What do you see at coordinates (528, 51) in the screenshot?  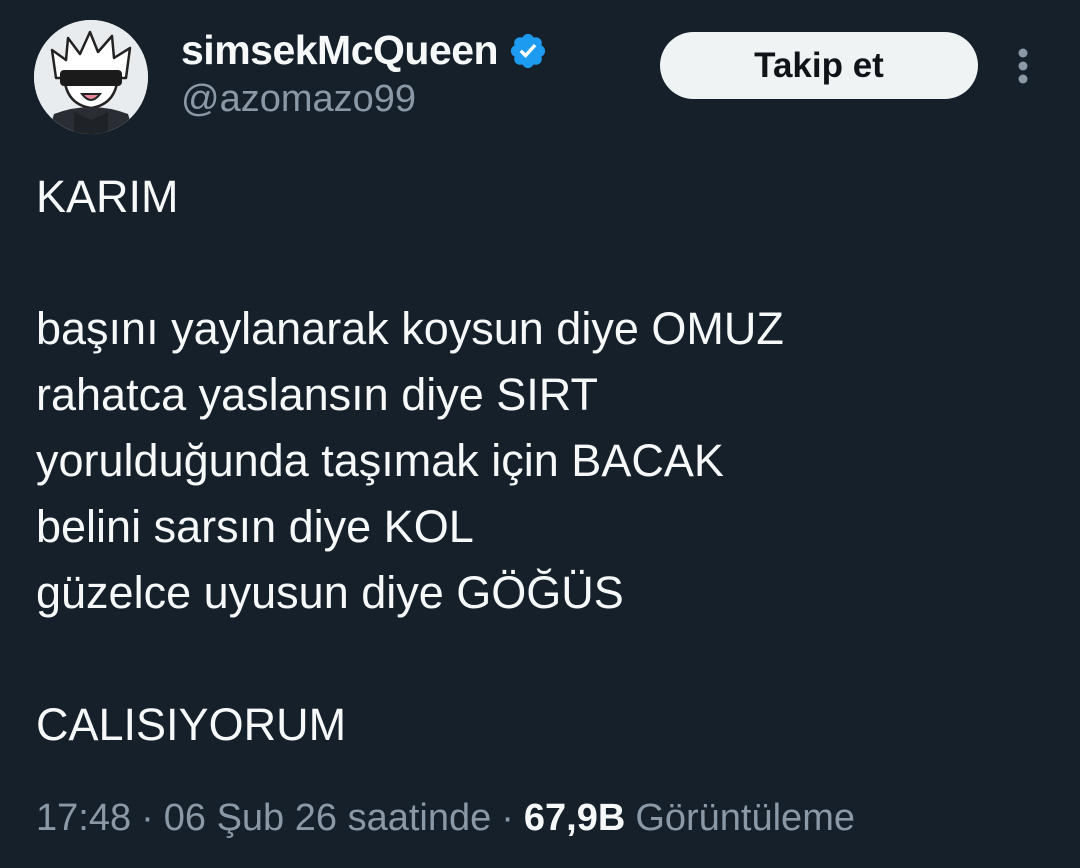 I see `verified-badge-icon` at bounding box center [528, 51].